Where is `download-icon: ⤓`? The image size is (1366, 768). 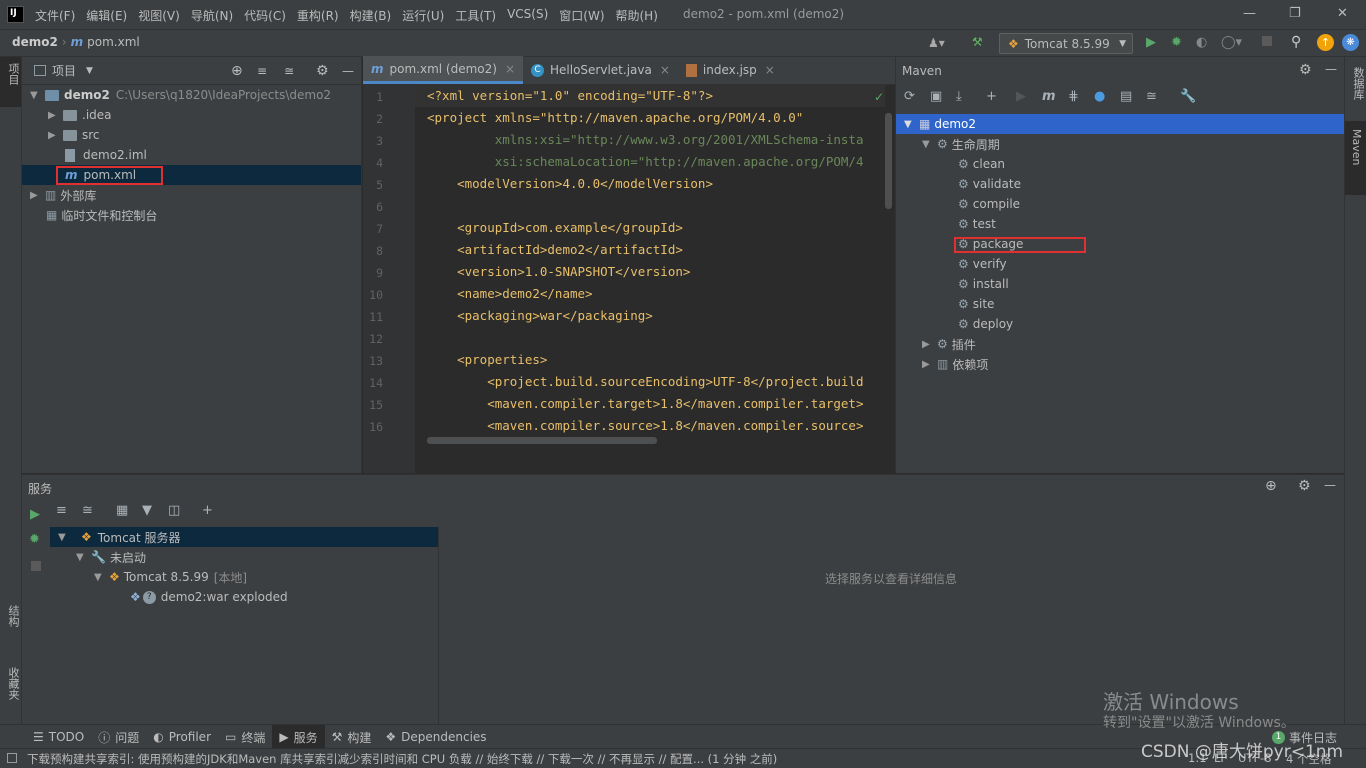
download-icon: ⤓ is located at coordinates (971, 96).